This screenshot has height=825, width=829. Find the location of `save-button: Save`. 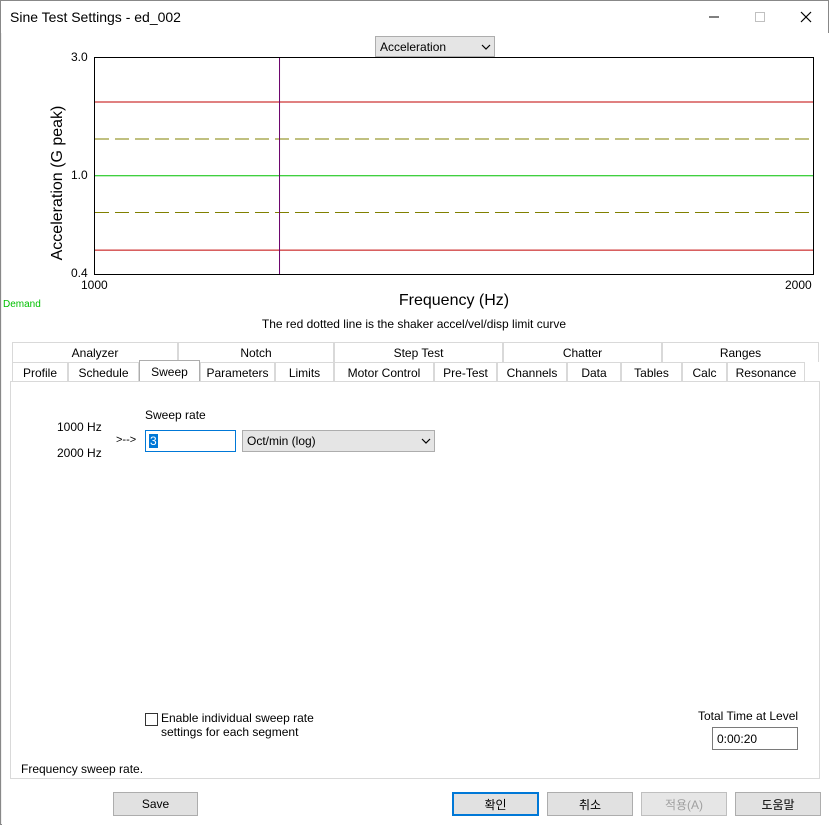

save-button: Save is located at coordinates (155, 804).